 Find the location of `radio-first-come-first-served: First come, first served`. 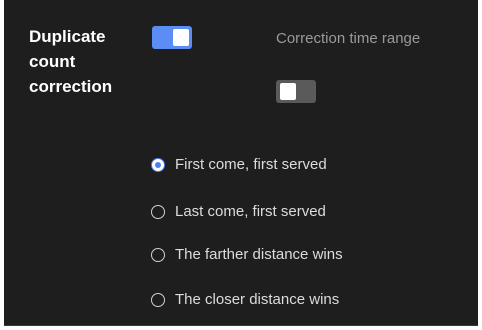

radio-first-come-first-served: First come, first served is located at coordinates (239, 165).